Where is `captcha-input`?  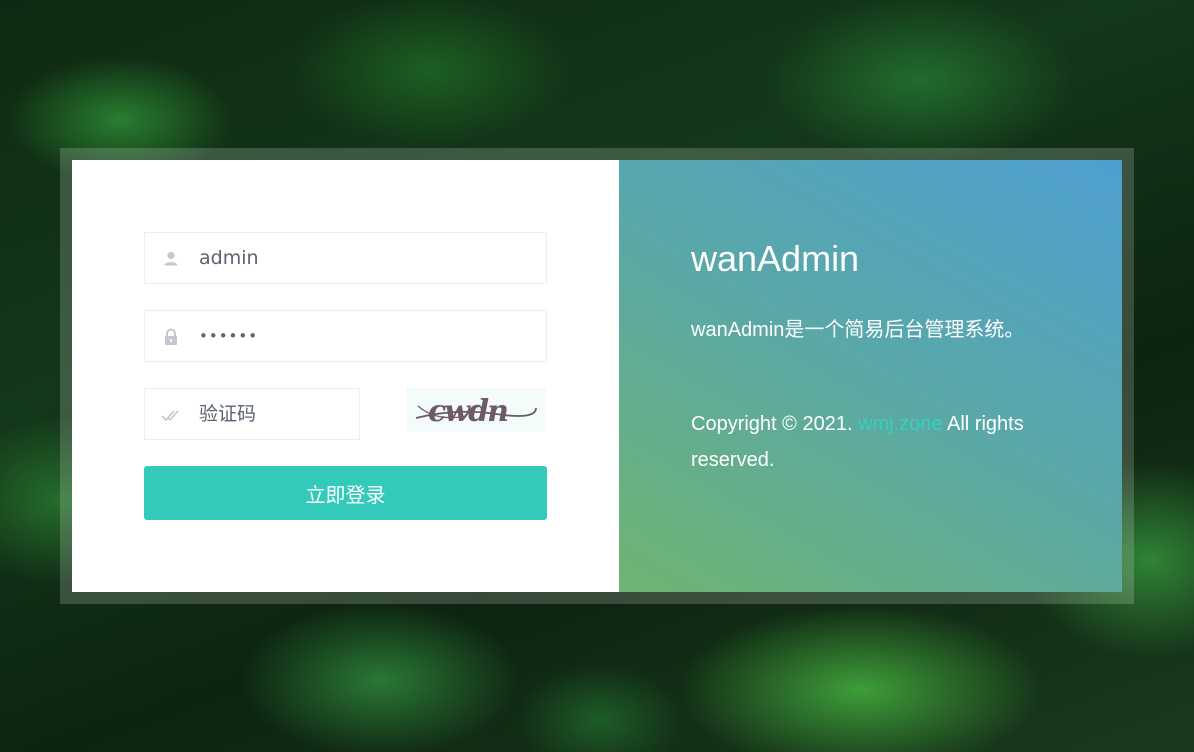
captcha-input is located at coordinates (274, 414).